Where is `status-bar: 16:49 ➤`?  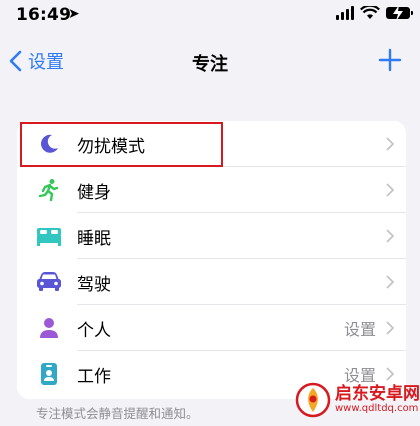 status-bar: 16:49 ➤ is located at coordinates (210, 17).